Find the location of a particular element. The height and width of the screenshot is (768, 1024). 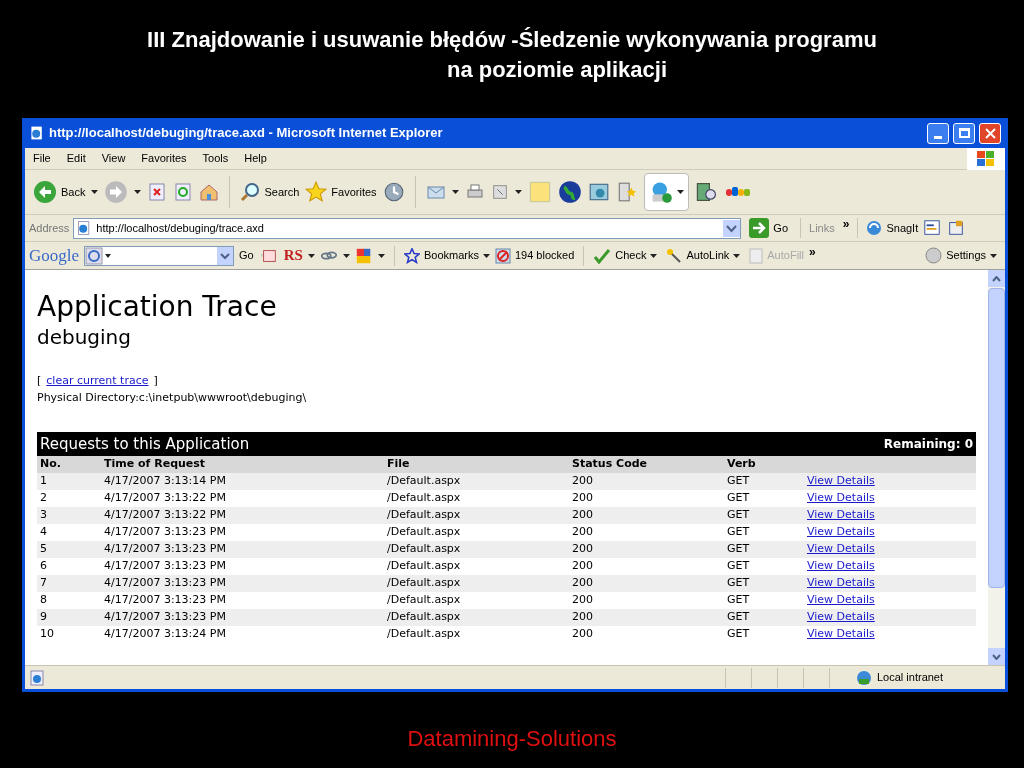

rs-button: RS is located at coordinates (293, 255).